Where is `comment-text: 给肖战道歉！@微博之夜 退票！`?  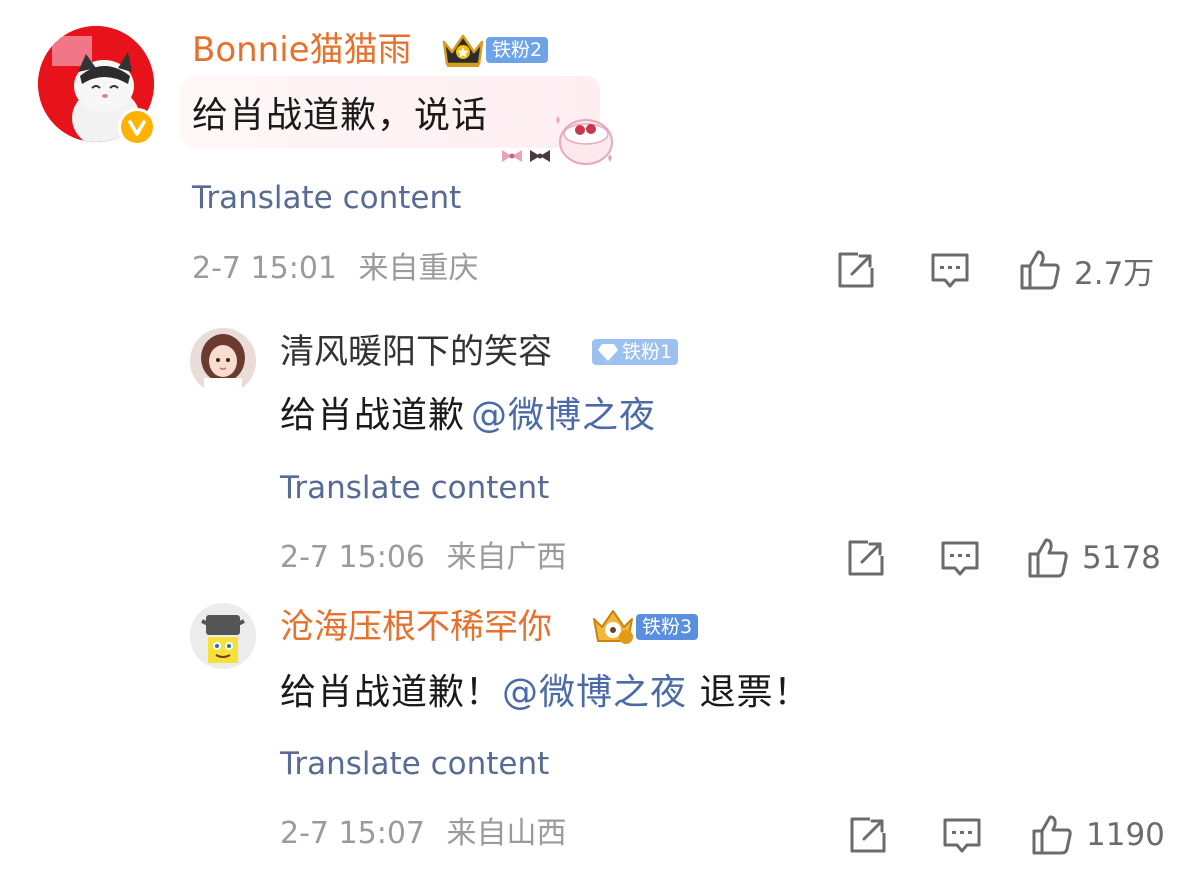
comment-text: 给肖战道歉！@微博之夜 退票！ is located at coordinates (545, 693).